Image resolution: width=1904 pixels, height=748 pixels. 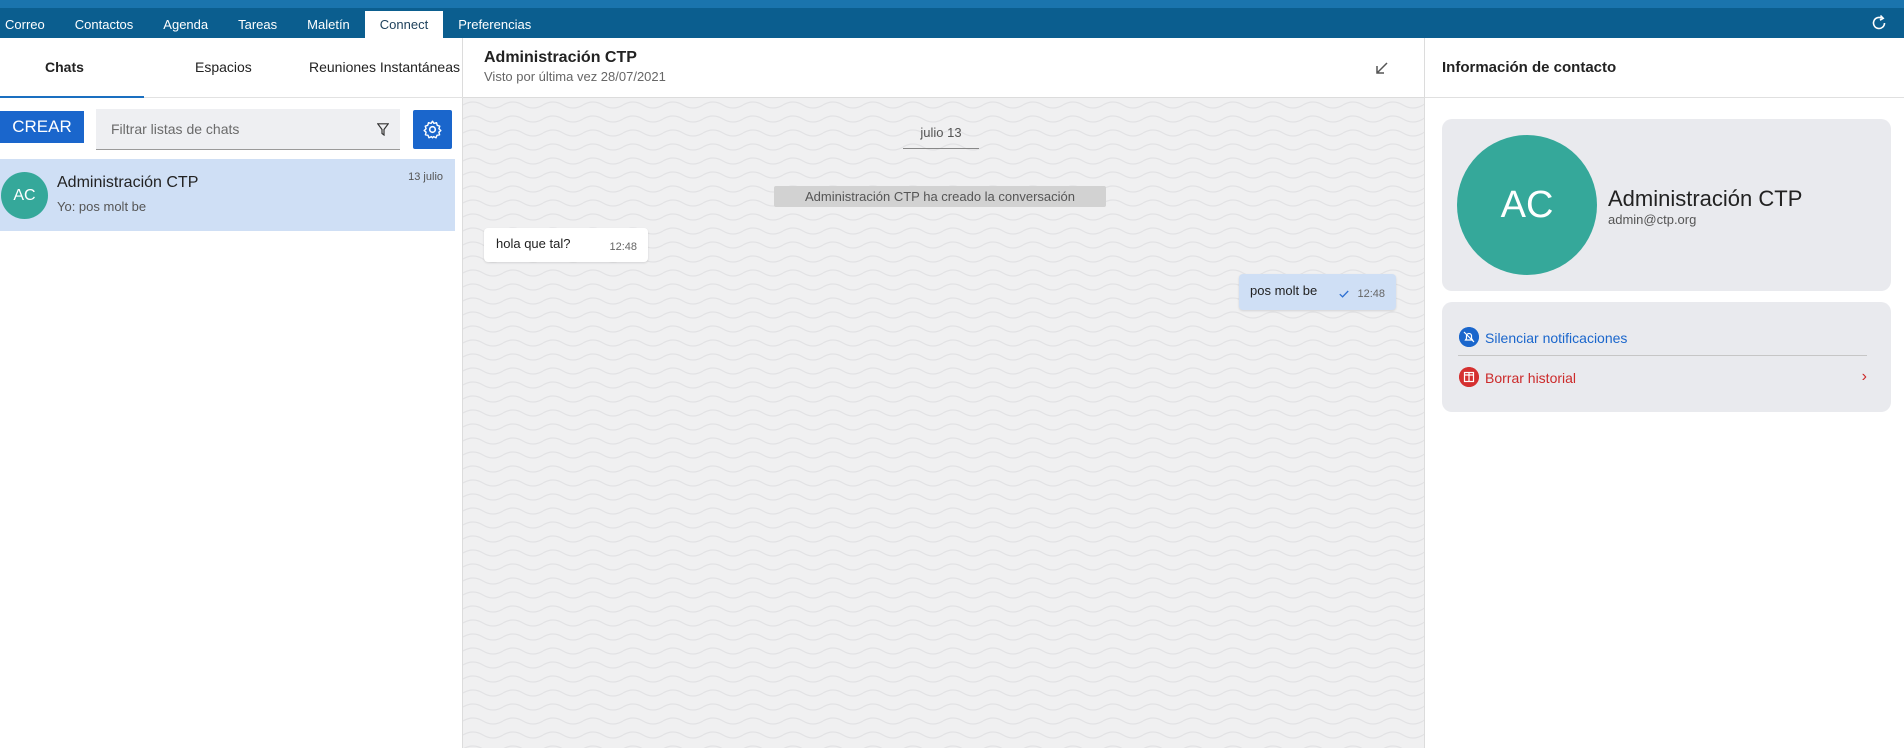 I want to click on chat-last-message: Yo: pos molt be, so click(x=102, y=206).